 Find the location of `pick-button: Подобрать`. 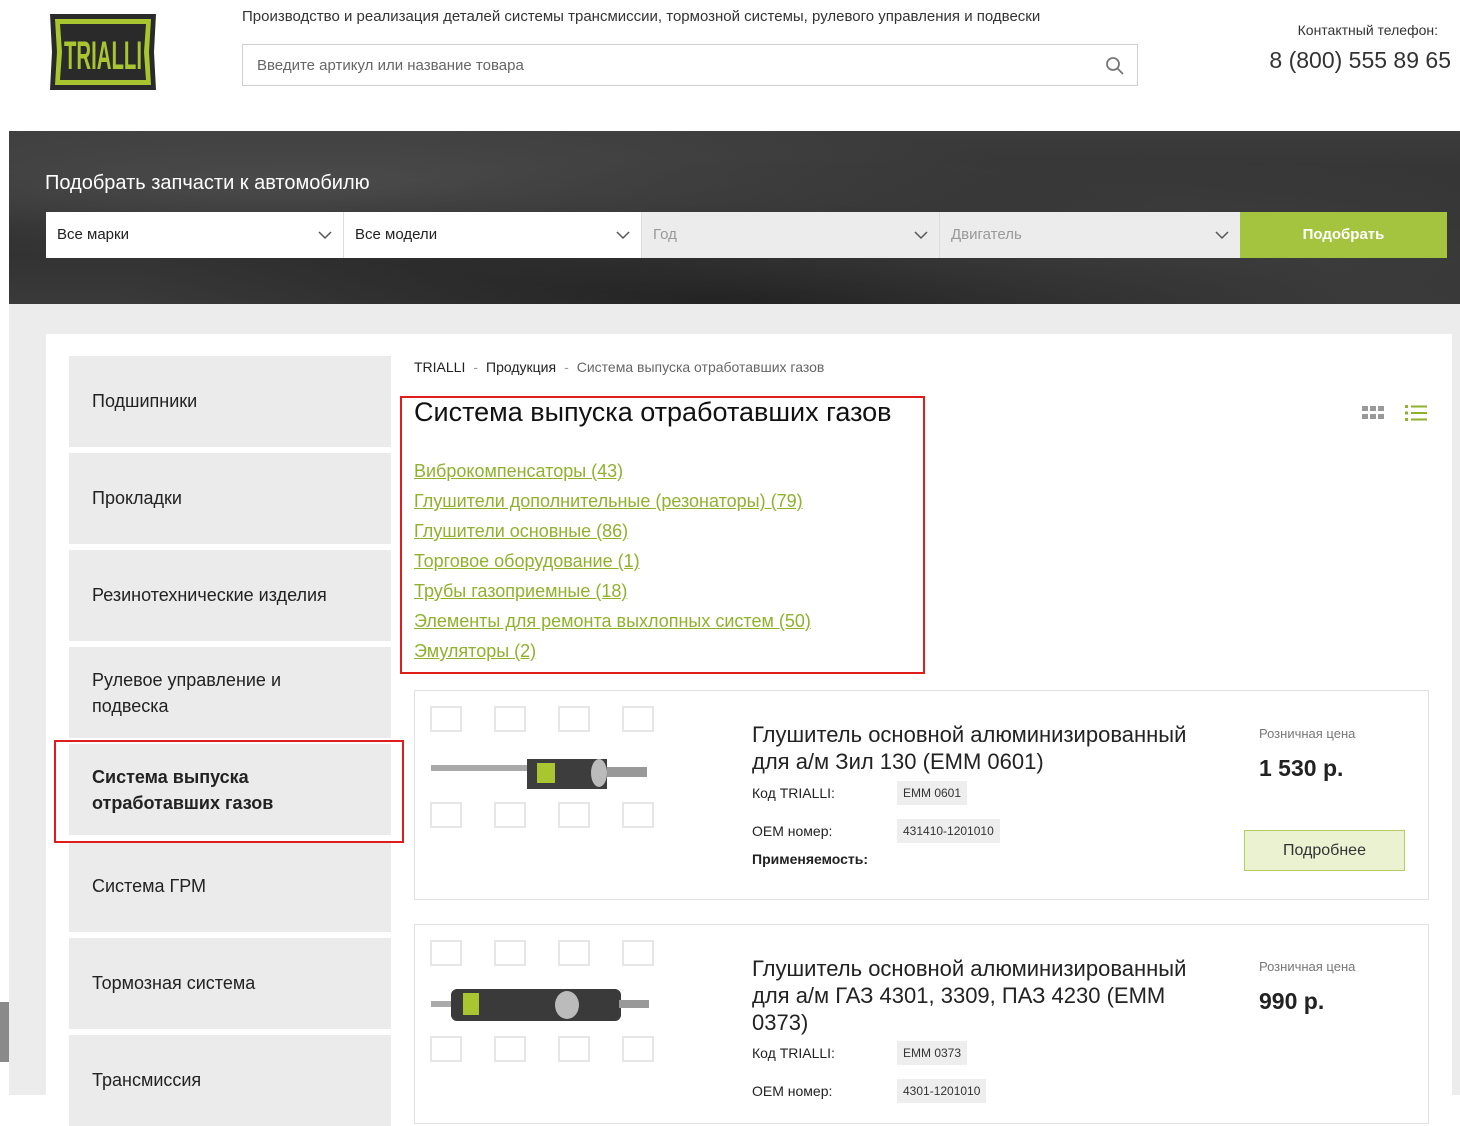

pick-button: Подобрать is located at coordinates (1343, 235).